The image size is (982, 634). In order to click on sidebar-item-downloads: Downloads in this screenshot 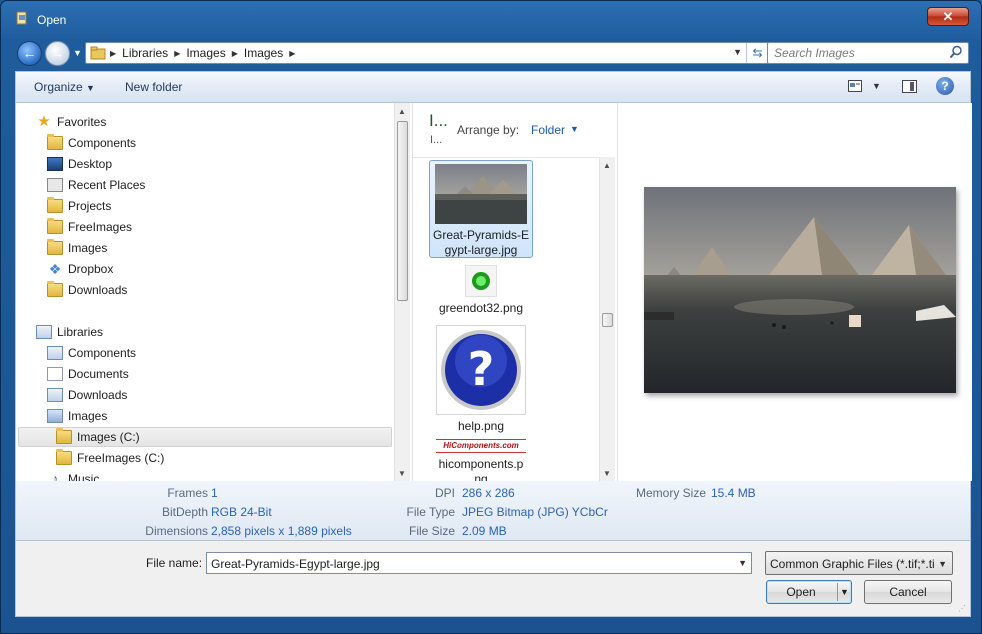, I will do `click(87, 290)`.